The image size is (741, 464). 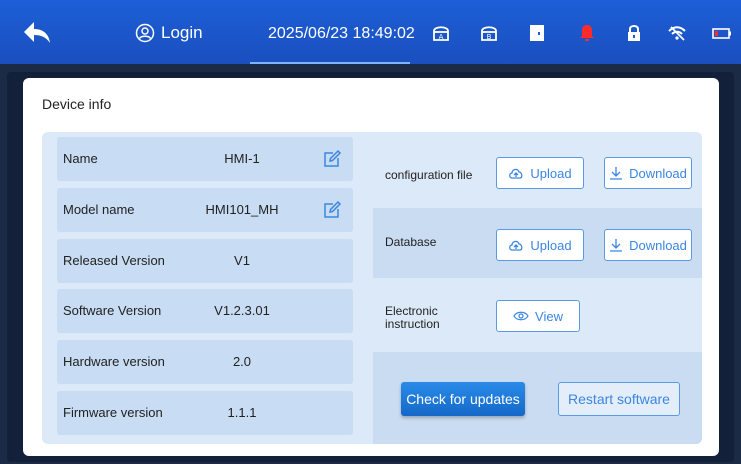 What do you see at coordinates (113, 412) in the screenshot?
I see `row-label: Firmware version` at bounding box center [113, 412].